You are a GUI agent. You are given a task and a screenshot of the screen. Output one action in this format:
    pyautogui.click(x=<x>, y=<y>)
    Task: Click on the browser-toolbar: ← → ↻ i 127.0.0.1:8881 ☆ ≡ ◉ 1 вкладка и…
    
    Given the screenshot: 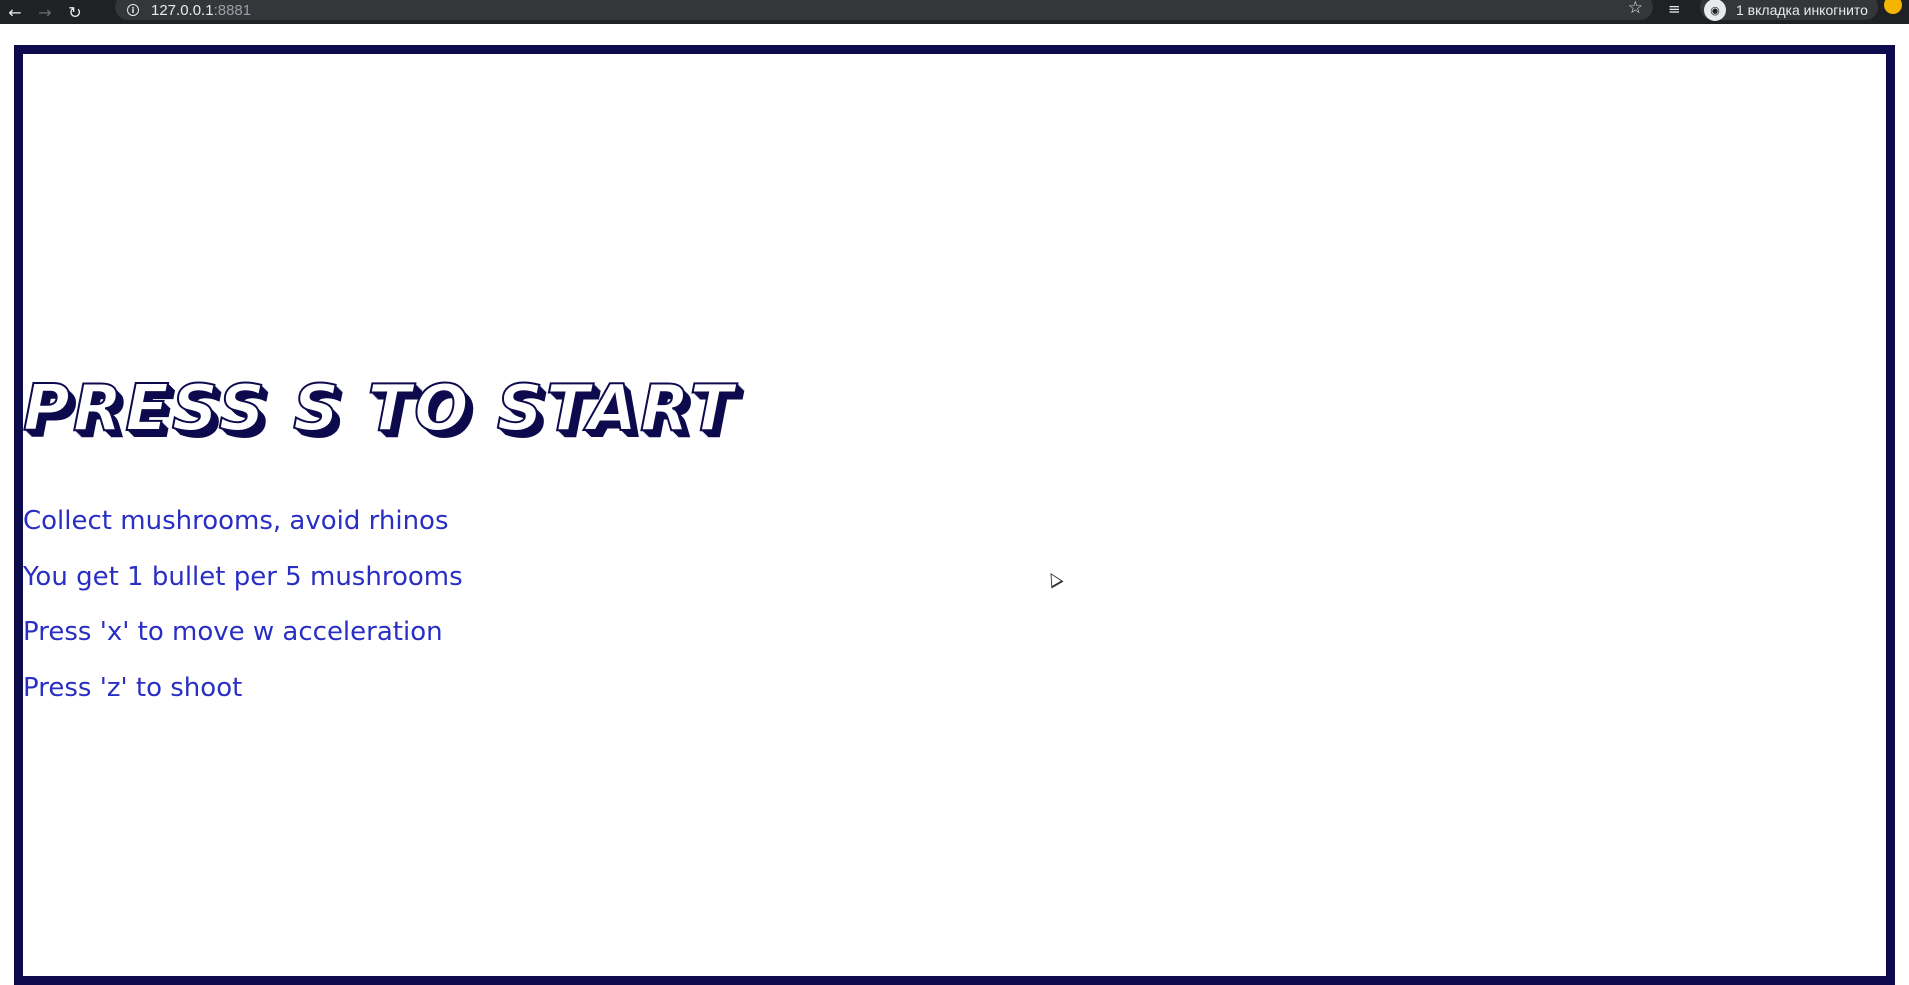 What is the action you would take?
    pyautogui.click(x=954, y=12)
    